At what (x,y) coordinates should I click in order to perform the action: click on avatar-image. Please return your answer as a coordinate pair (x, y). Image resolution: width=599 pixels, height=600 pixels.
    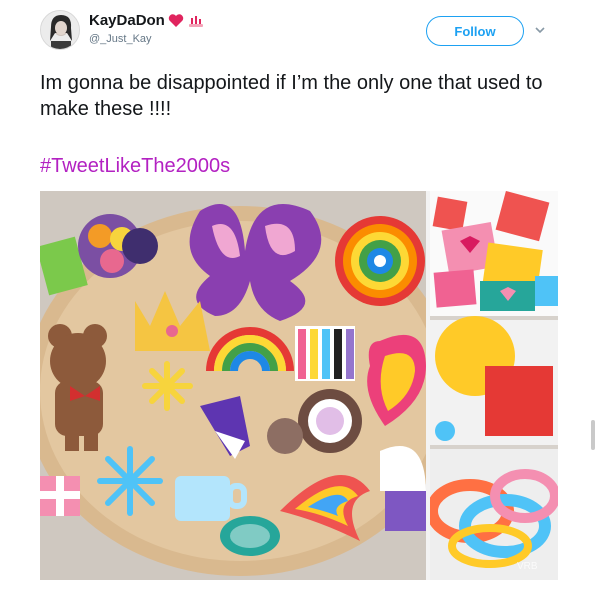
    Looking at the image, I should click on (60, 30).